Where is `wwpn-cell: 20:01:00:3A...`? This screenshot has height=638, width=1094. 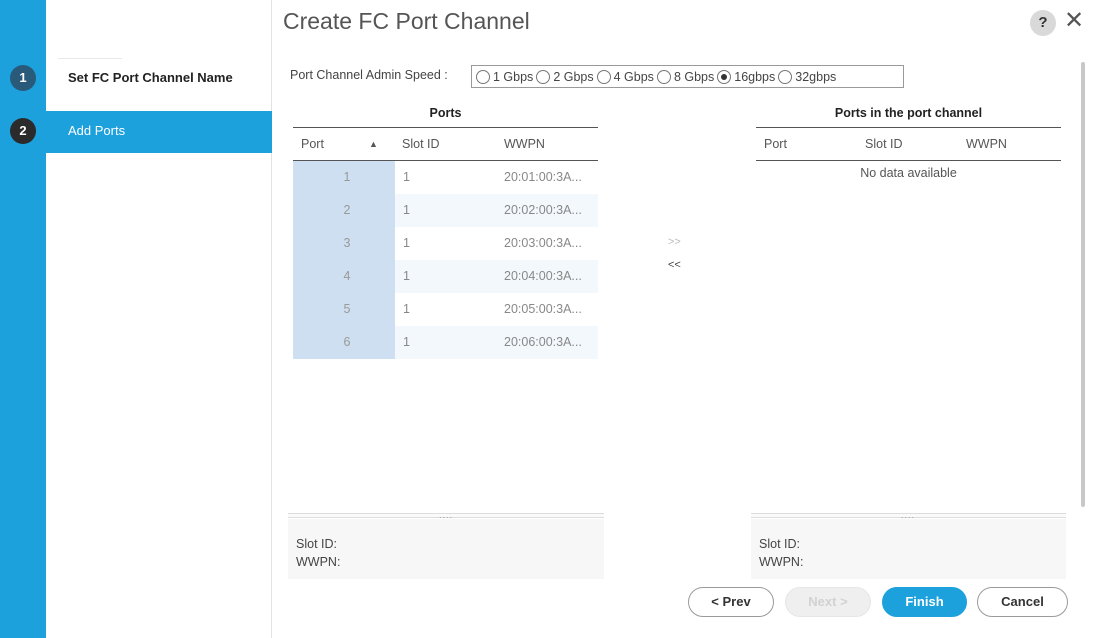 wwpn-cell: 20:01:00:3A... is located at coordinates (543, 177).